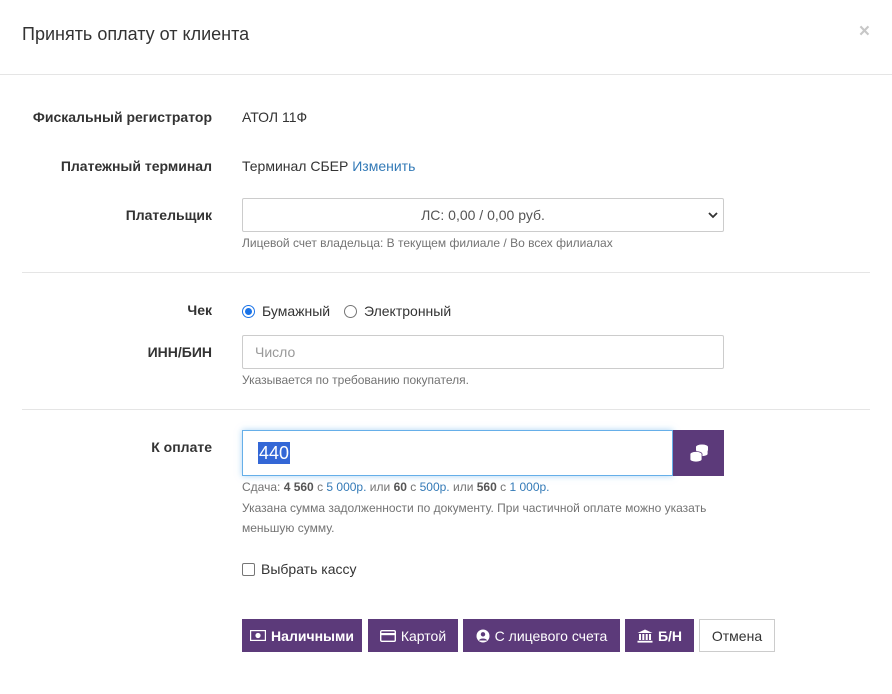 The height and width of the screenshot is (694, 892). What do you see at coordinates (136, 166) in the screenshot?
I see `terminal-label: Платежный терминал` at bounding box center [136, 166].